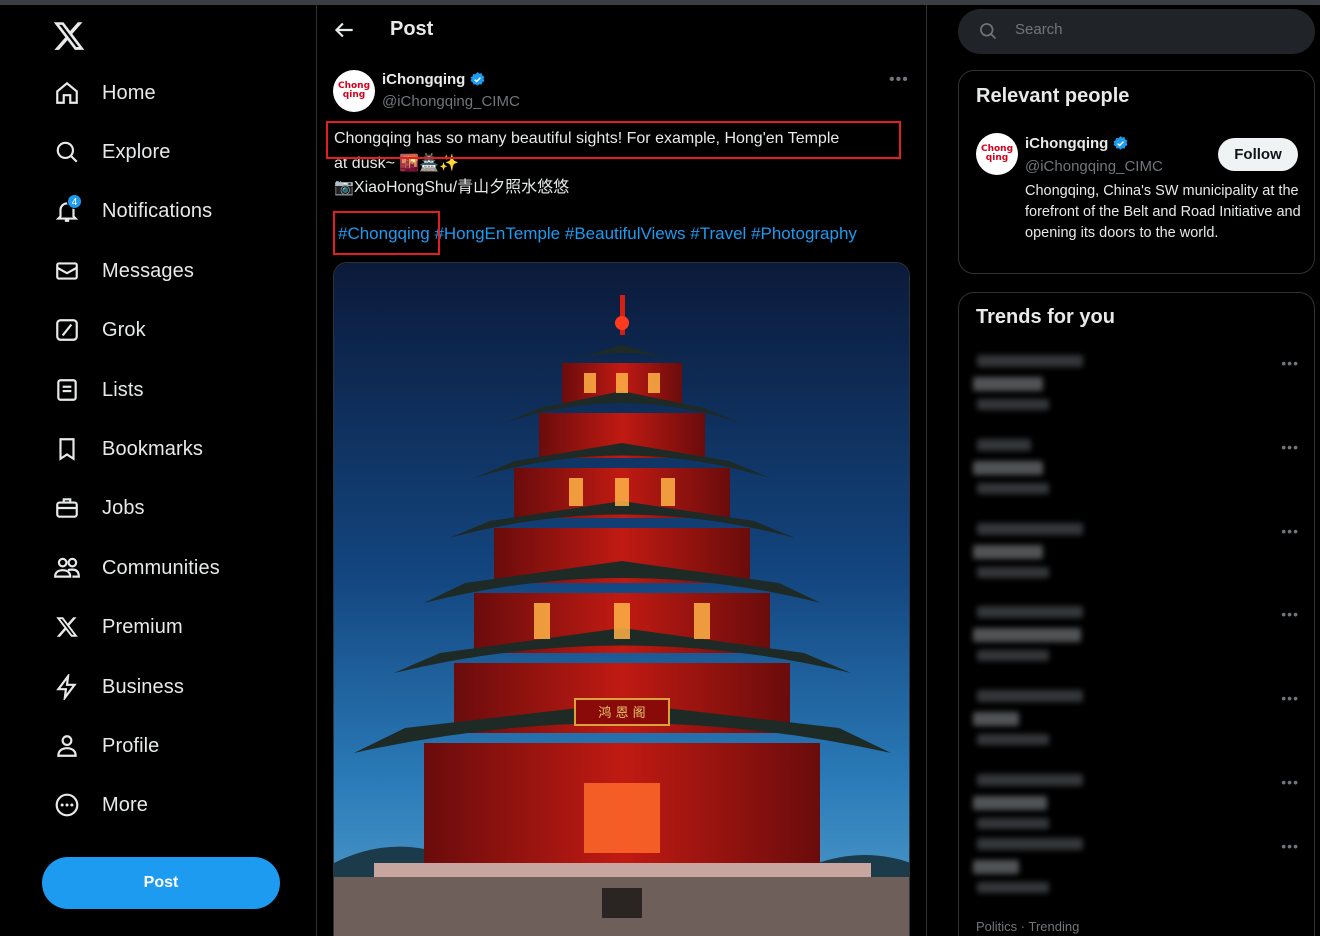 Image resolution: width=1320 pixels, height=936 pixels. I want to click on temple-sign-text: 鸿 恩 阁, so click(621, 713).